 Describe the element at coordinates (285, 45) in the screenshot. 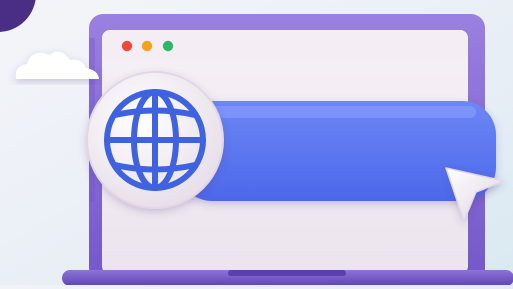

I see `browser-titlebar` at that location.